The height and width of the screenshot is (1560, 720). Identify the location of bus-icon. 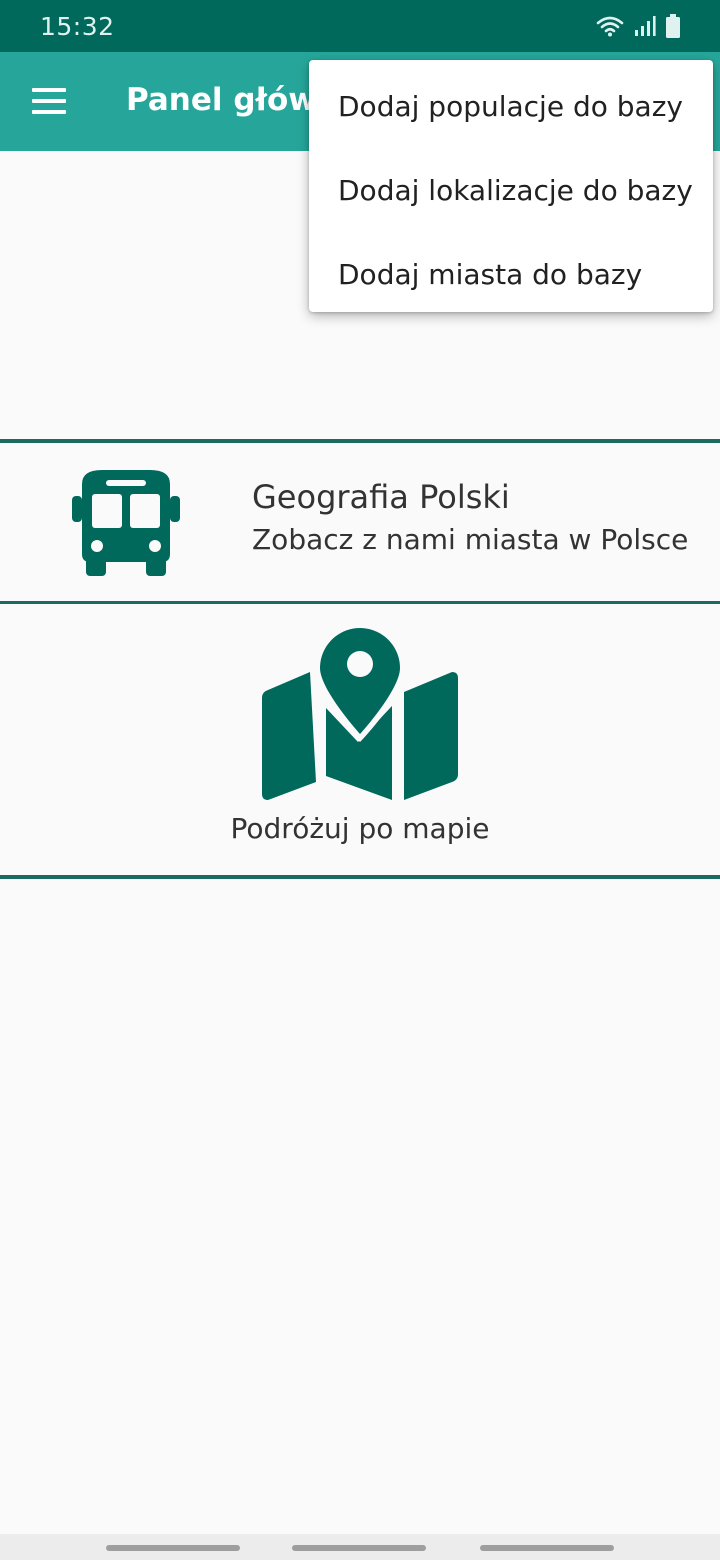
(126, 523).